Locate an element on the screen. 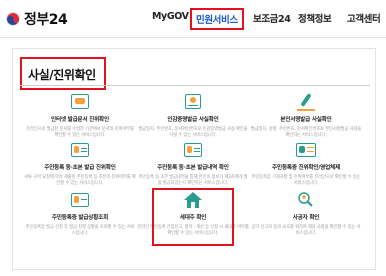 The image size is (386, 276). site-logo: 정부24 is located at coordinates (37, 19).